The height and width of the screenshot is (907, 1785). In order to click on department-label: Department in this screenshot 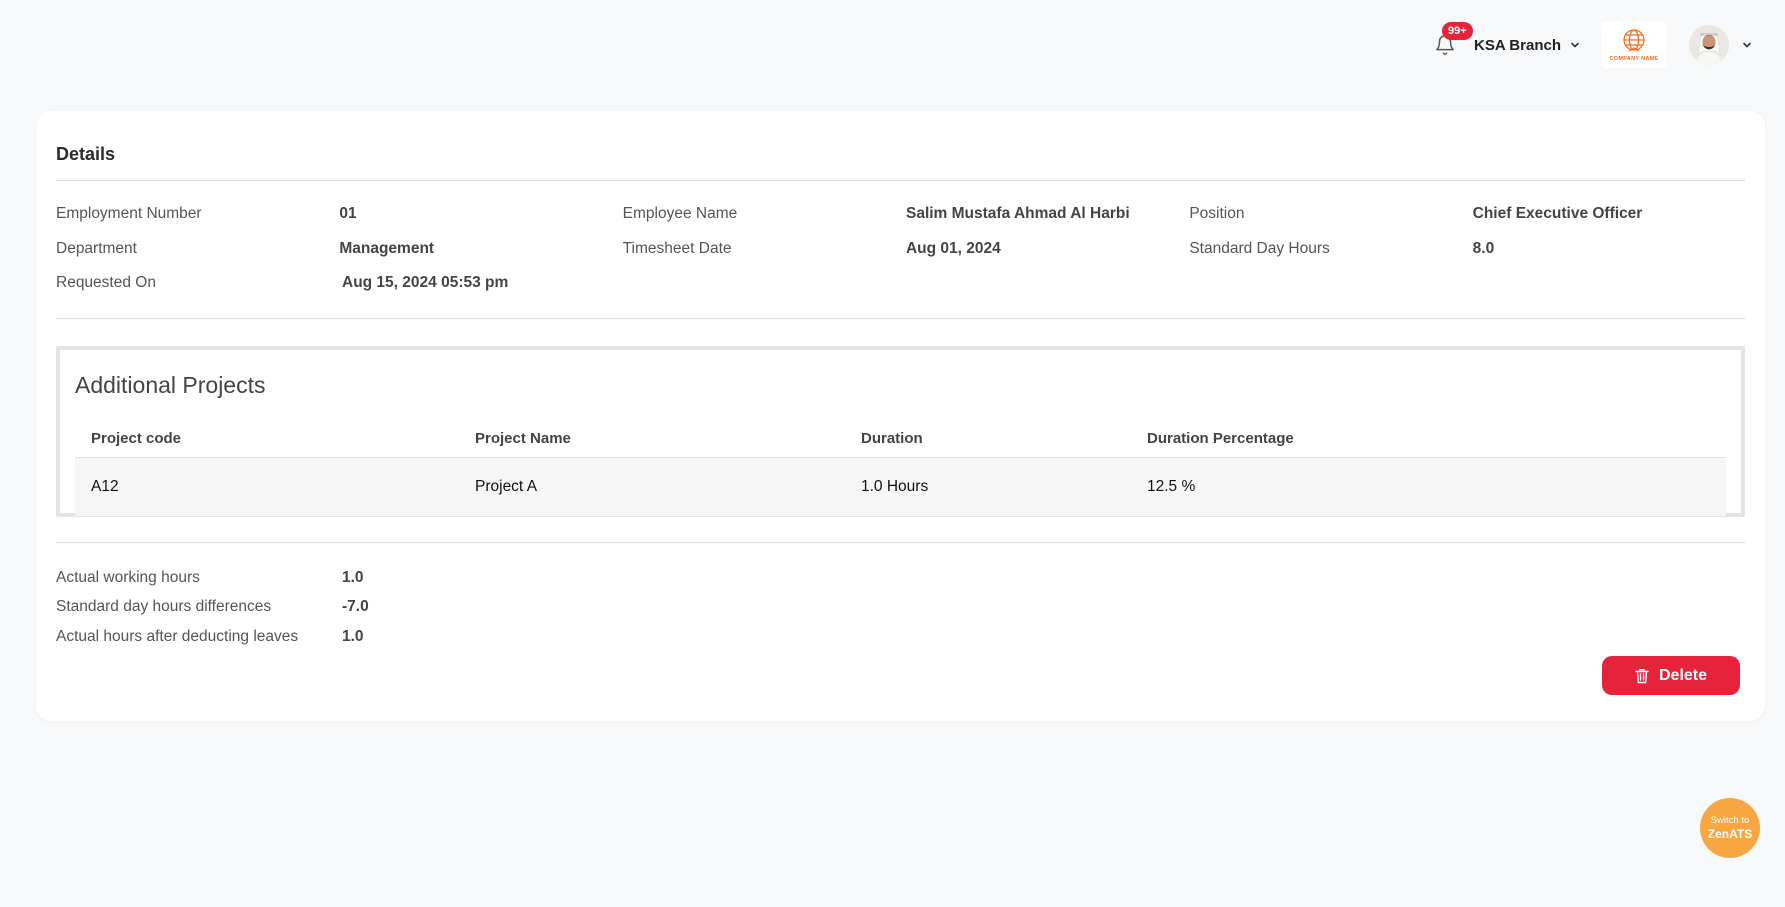, I will do `click(96, 248)`.